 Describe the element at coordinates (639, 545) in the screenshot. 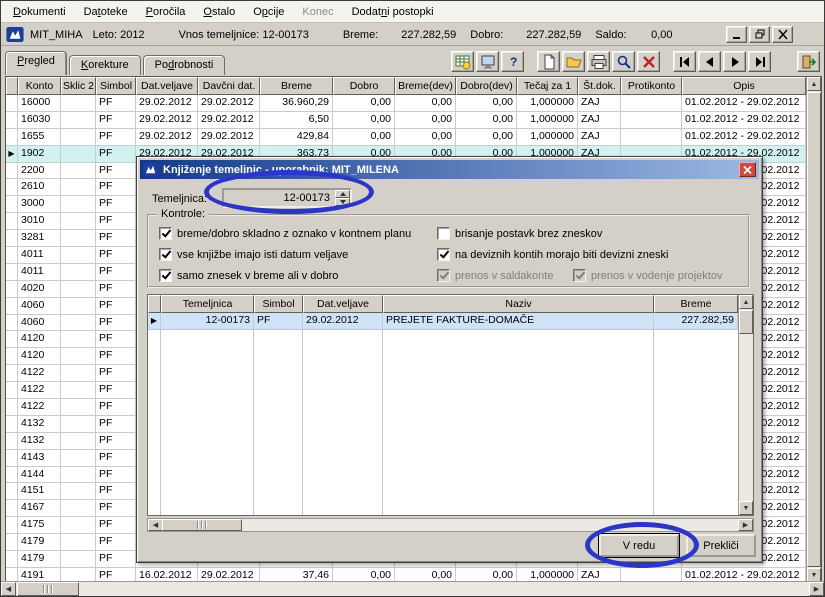

I see `ok-button: V redu` at that location.